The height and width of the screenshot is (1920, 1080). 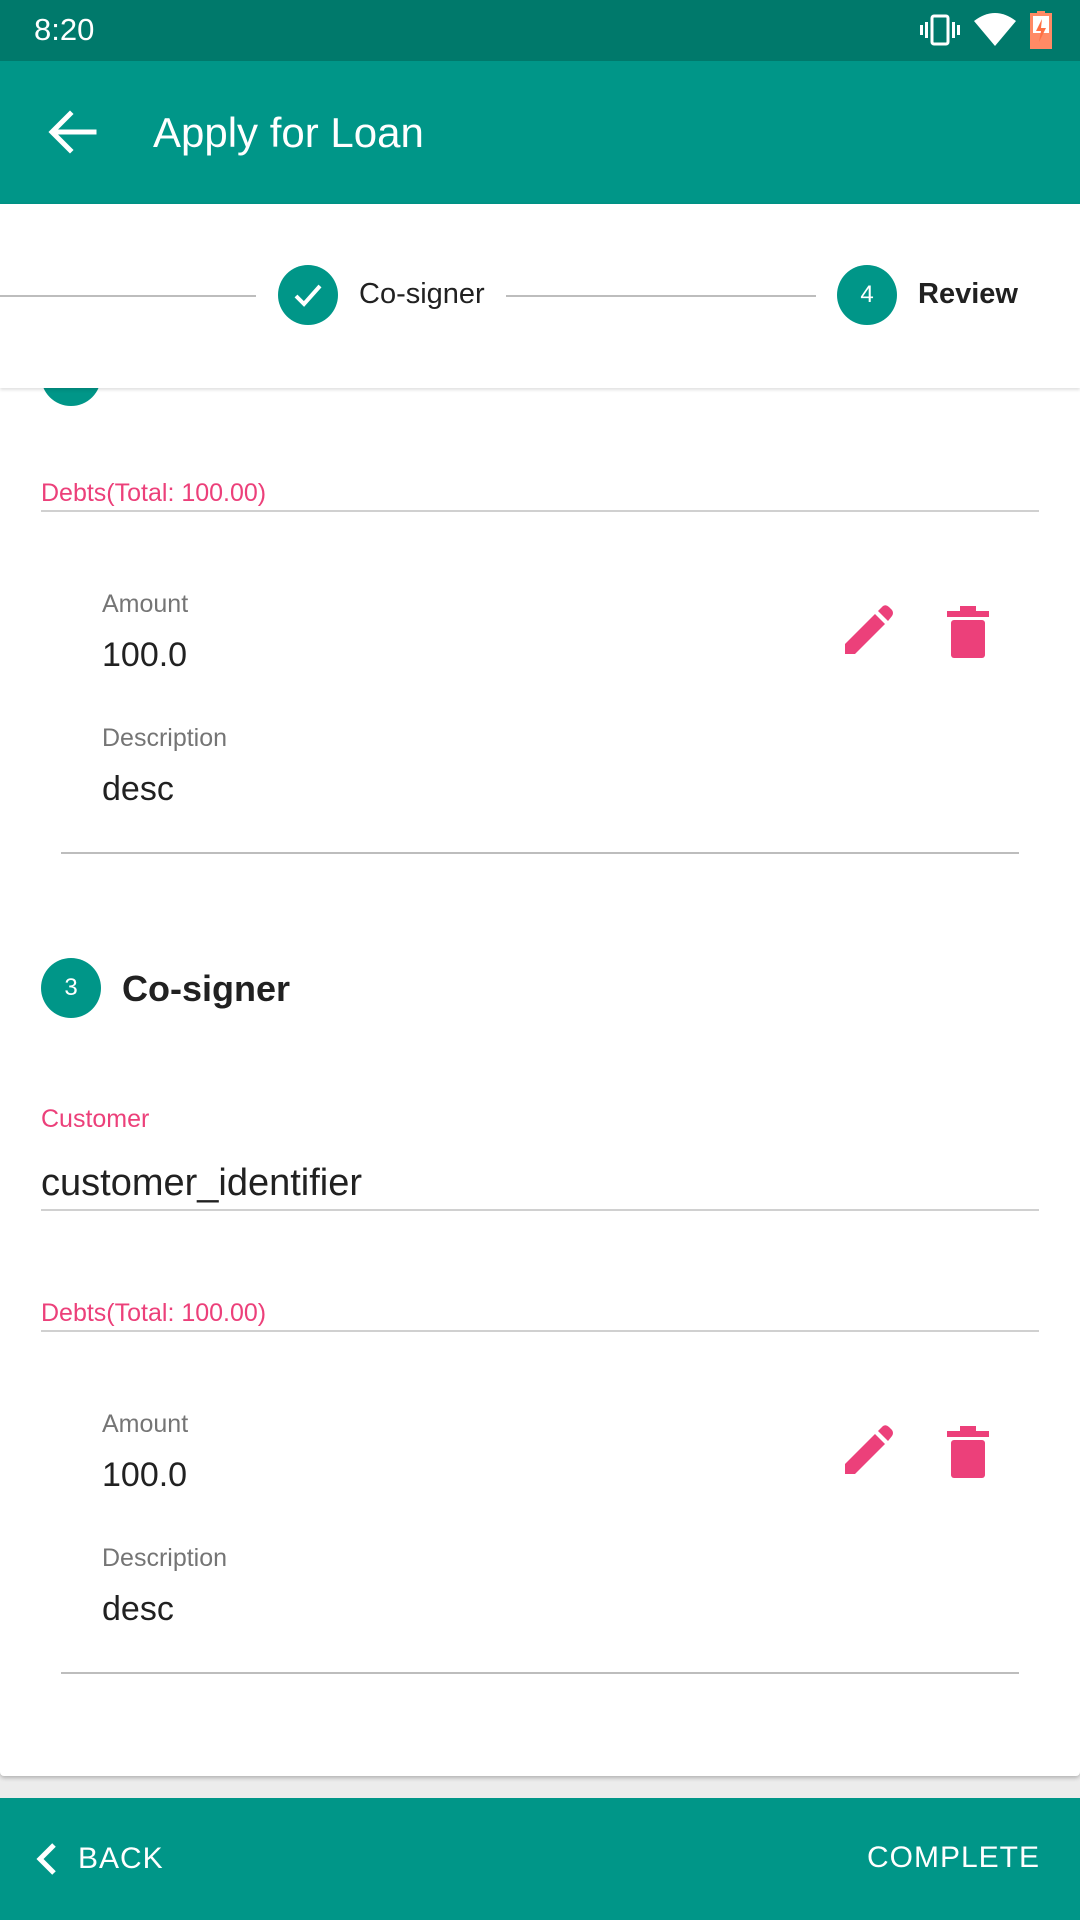 I want to click on step-review-circle: 4, so click(x=867, y=295).